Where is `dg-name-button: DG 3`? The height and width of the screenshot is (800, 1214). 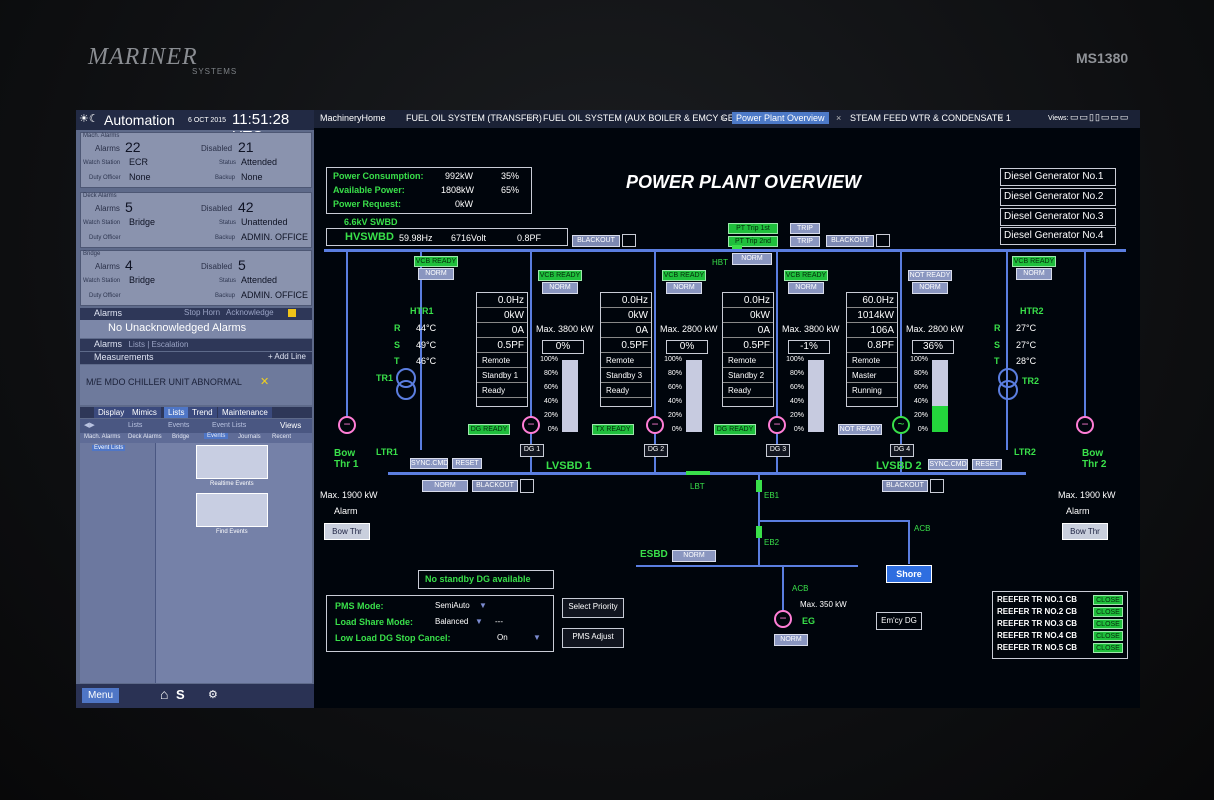
dg-name-button: DG 3 is located at coordinates (778, 450).